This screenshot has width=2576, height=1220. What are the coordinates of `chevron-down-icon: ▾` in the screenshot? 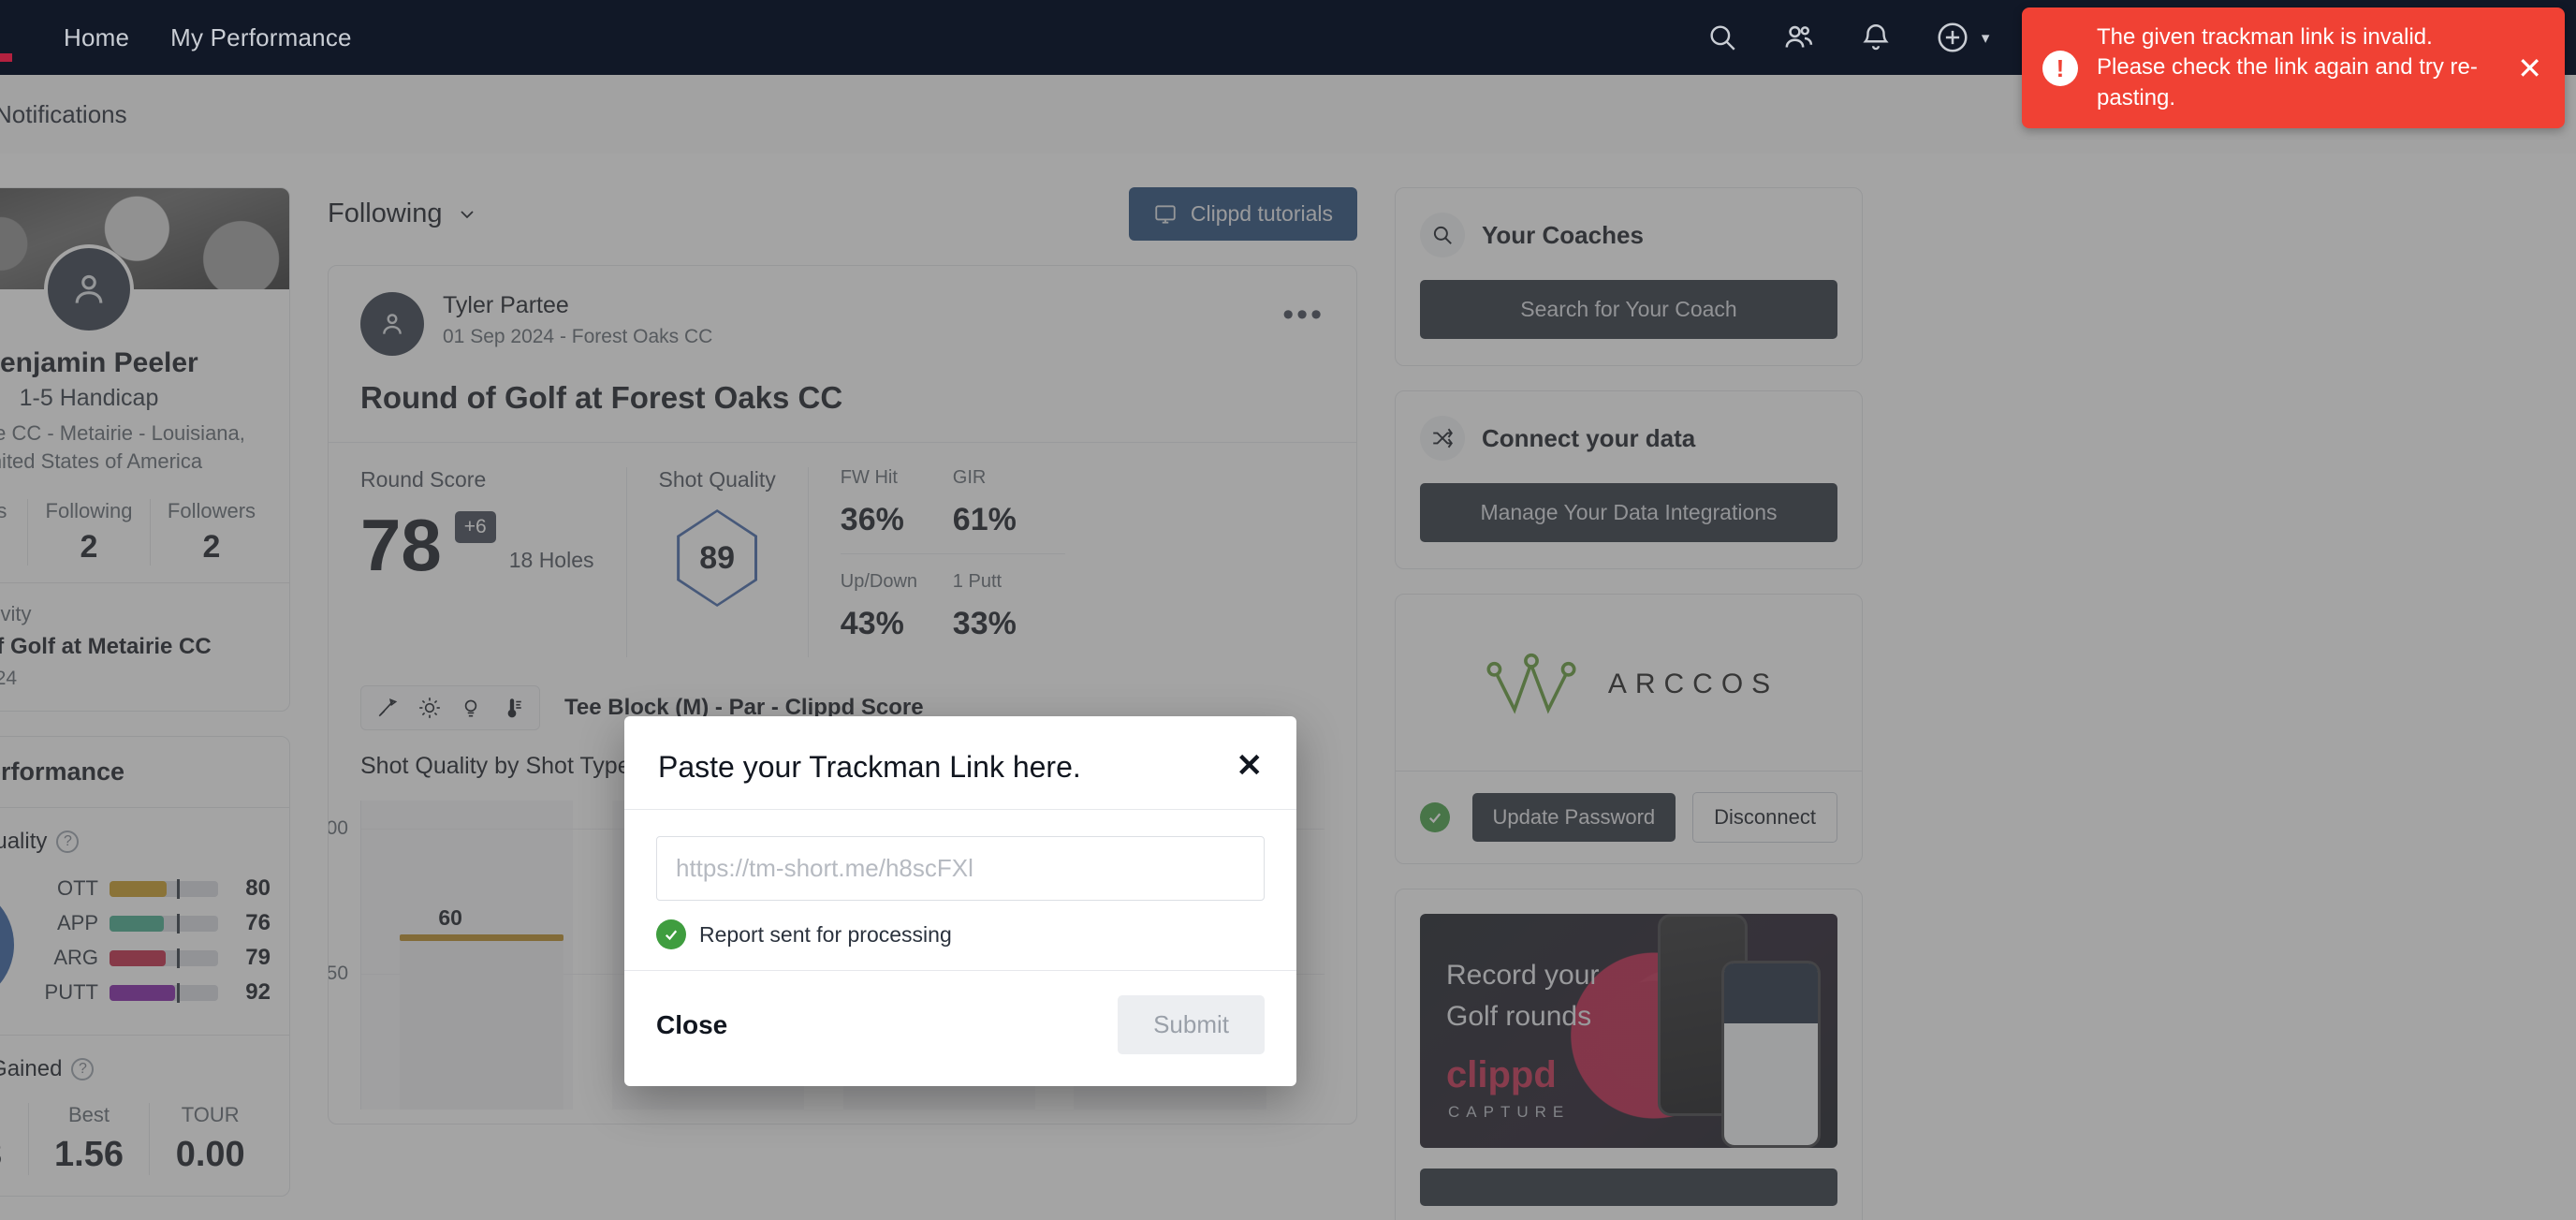 It's located at (1986, 38).